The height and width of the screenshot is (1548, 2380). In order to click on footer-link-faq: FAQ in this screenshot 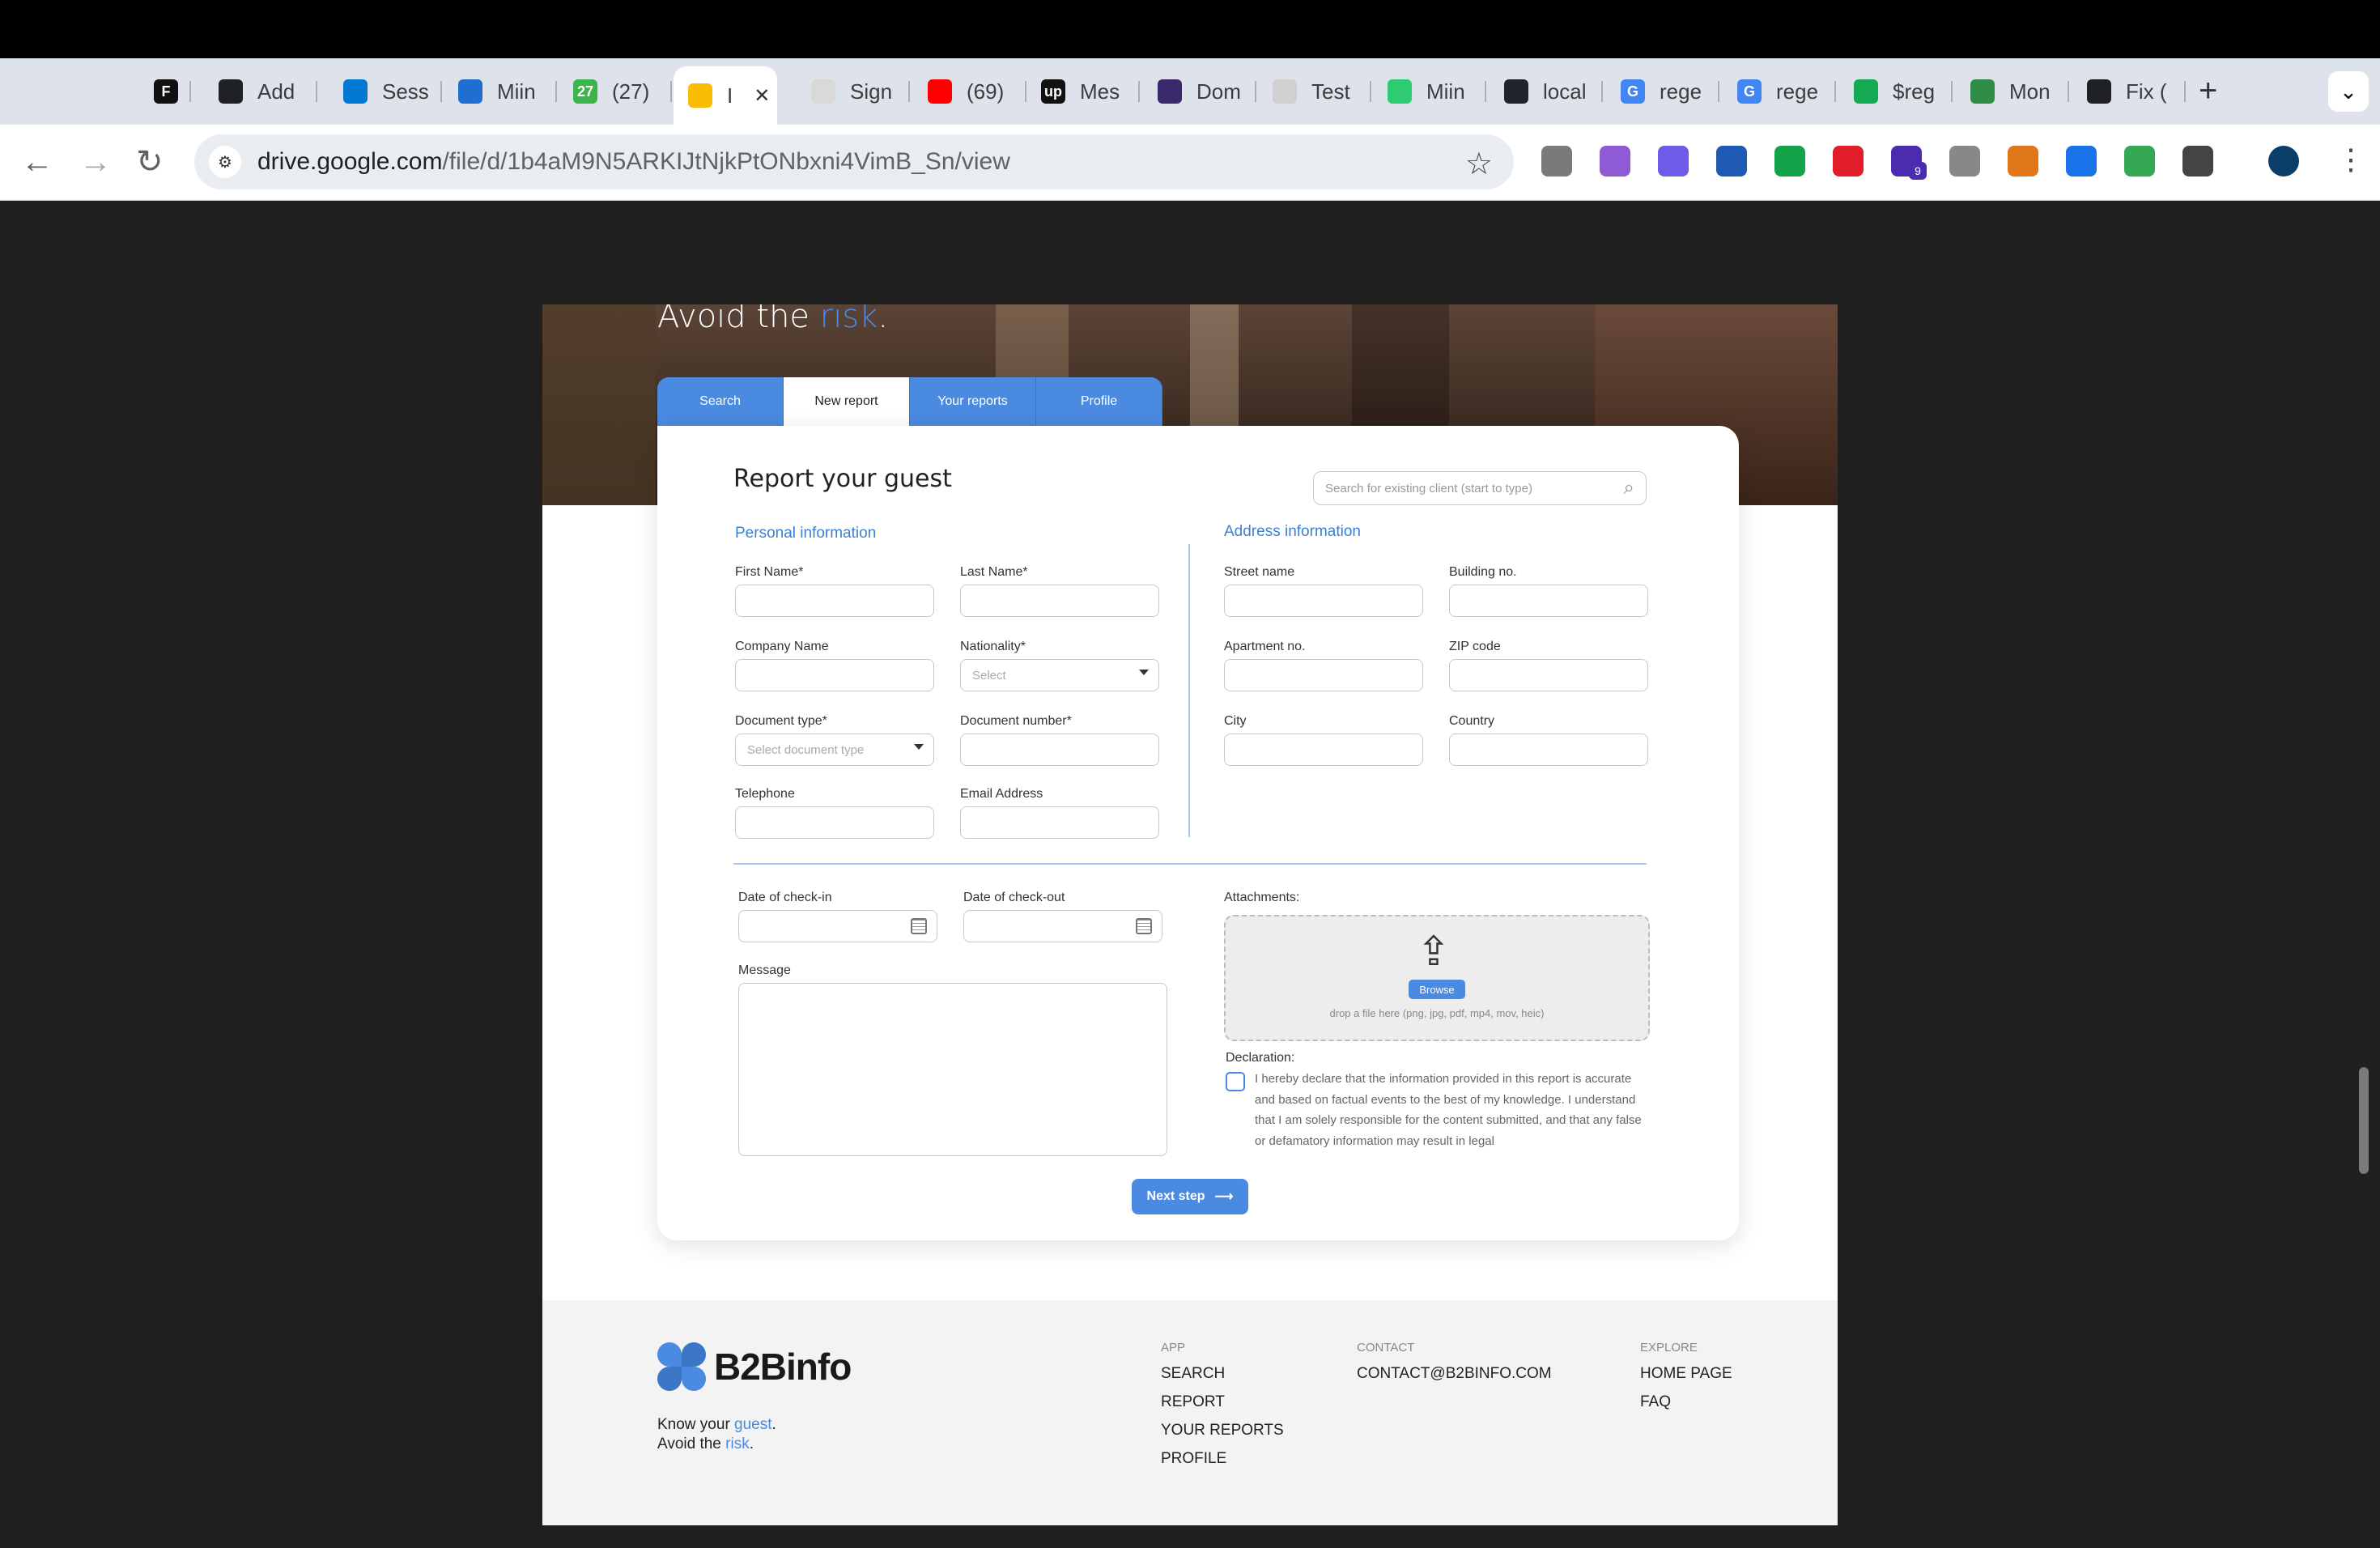, I will do `click(1655, 1402)`.